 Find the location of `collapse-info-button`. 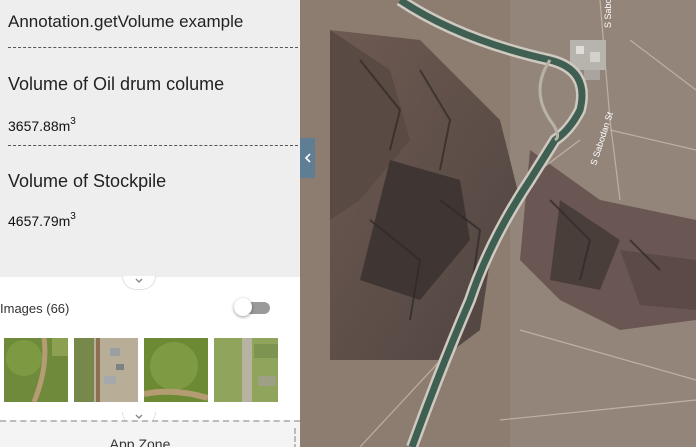

collapse-info-button is located at coordinates (139, 283).